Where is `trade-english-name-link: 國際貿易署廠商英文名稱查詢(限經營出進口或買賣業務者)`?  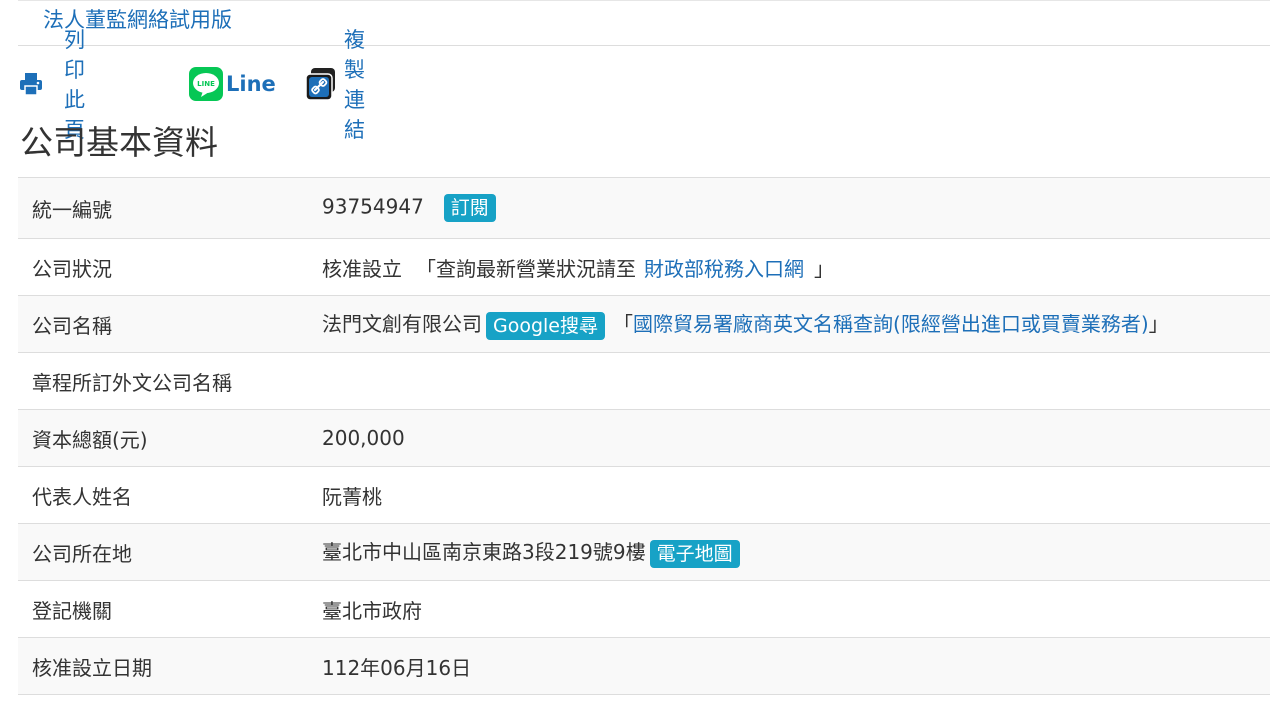
trade-english-name-link: 國際貿易署廠商英文名稱查詢(限經營出進口或買賣業務者) is located at coordinates (891, 324).